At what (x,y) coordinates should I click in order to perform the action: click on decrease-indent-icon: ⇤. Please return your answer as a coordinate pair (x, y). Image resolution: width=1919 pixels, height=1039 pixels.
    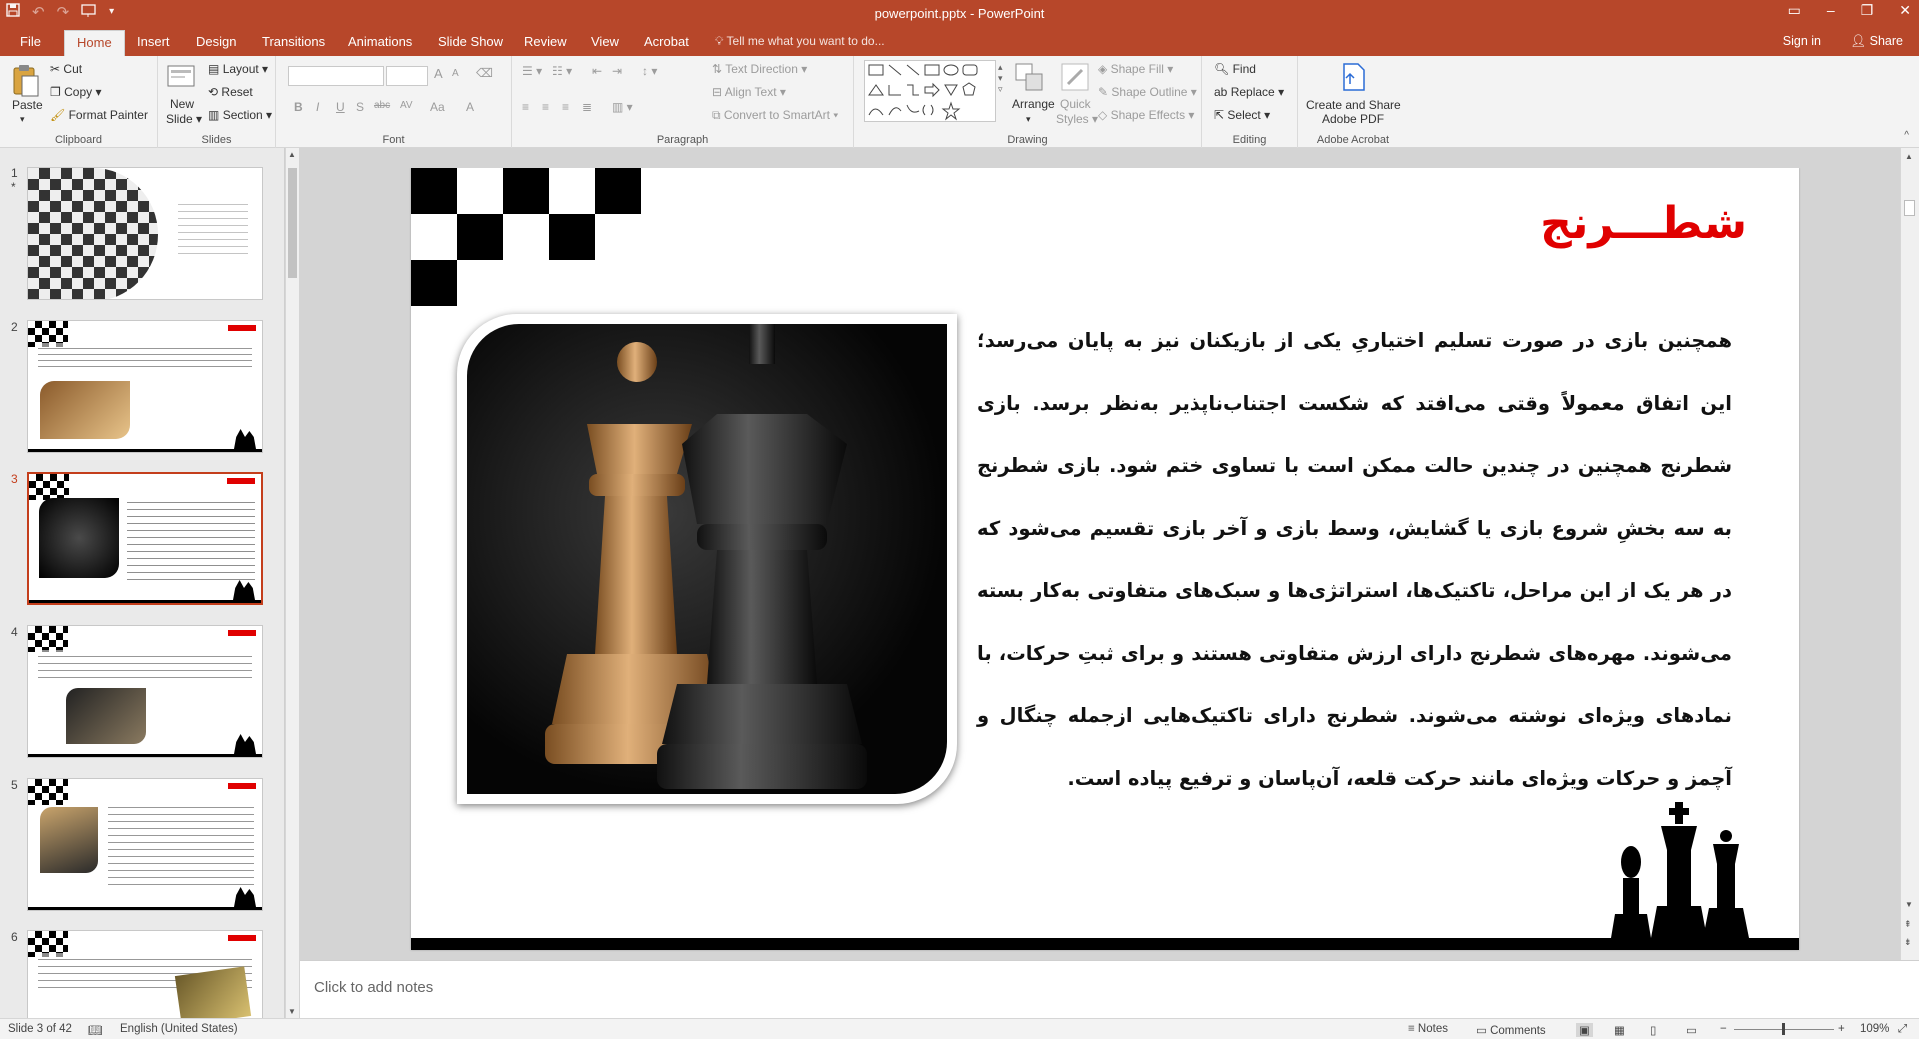
    Looking at the image, I should click on (597, 71).